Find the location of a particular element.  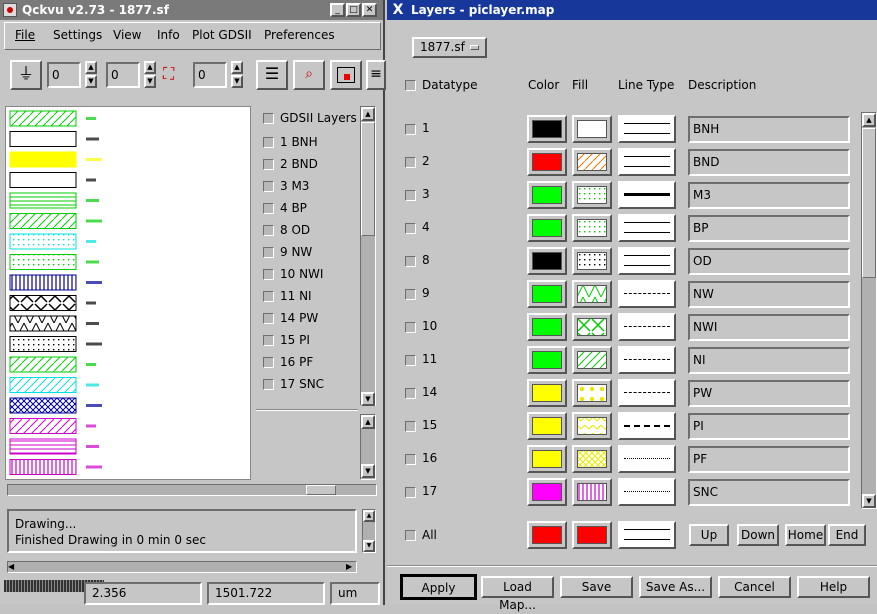

gdsii-layers-checkbox is located at coordinates (268, 118).